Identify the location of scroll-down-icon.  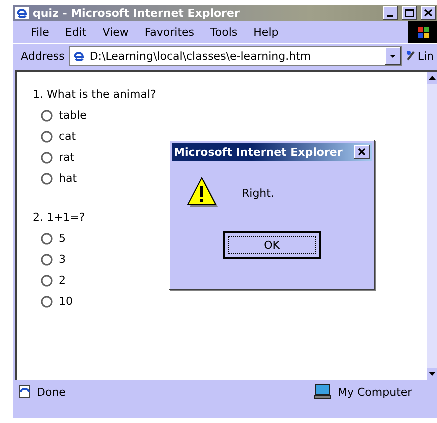
(432, 374).